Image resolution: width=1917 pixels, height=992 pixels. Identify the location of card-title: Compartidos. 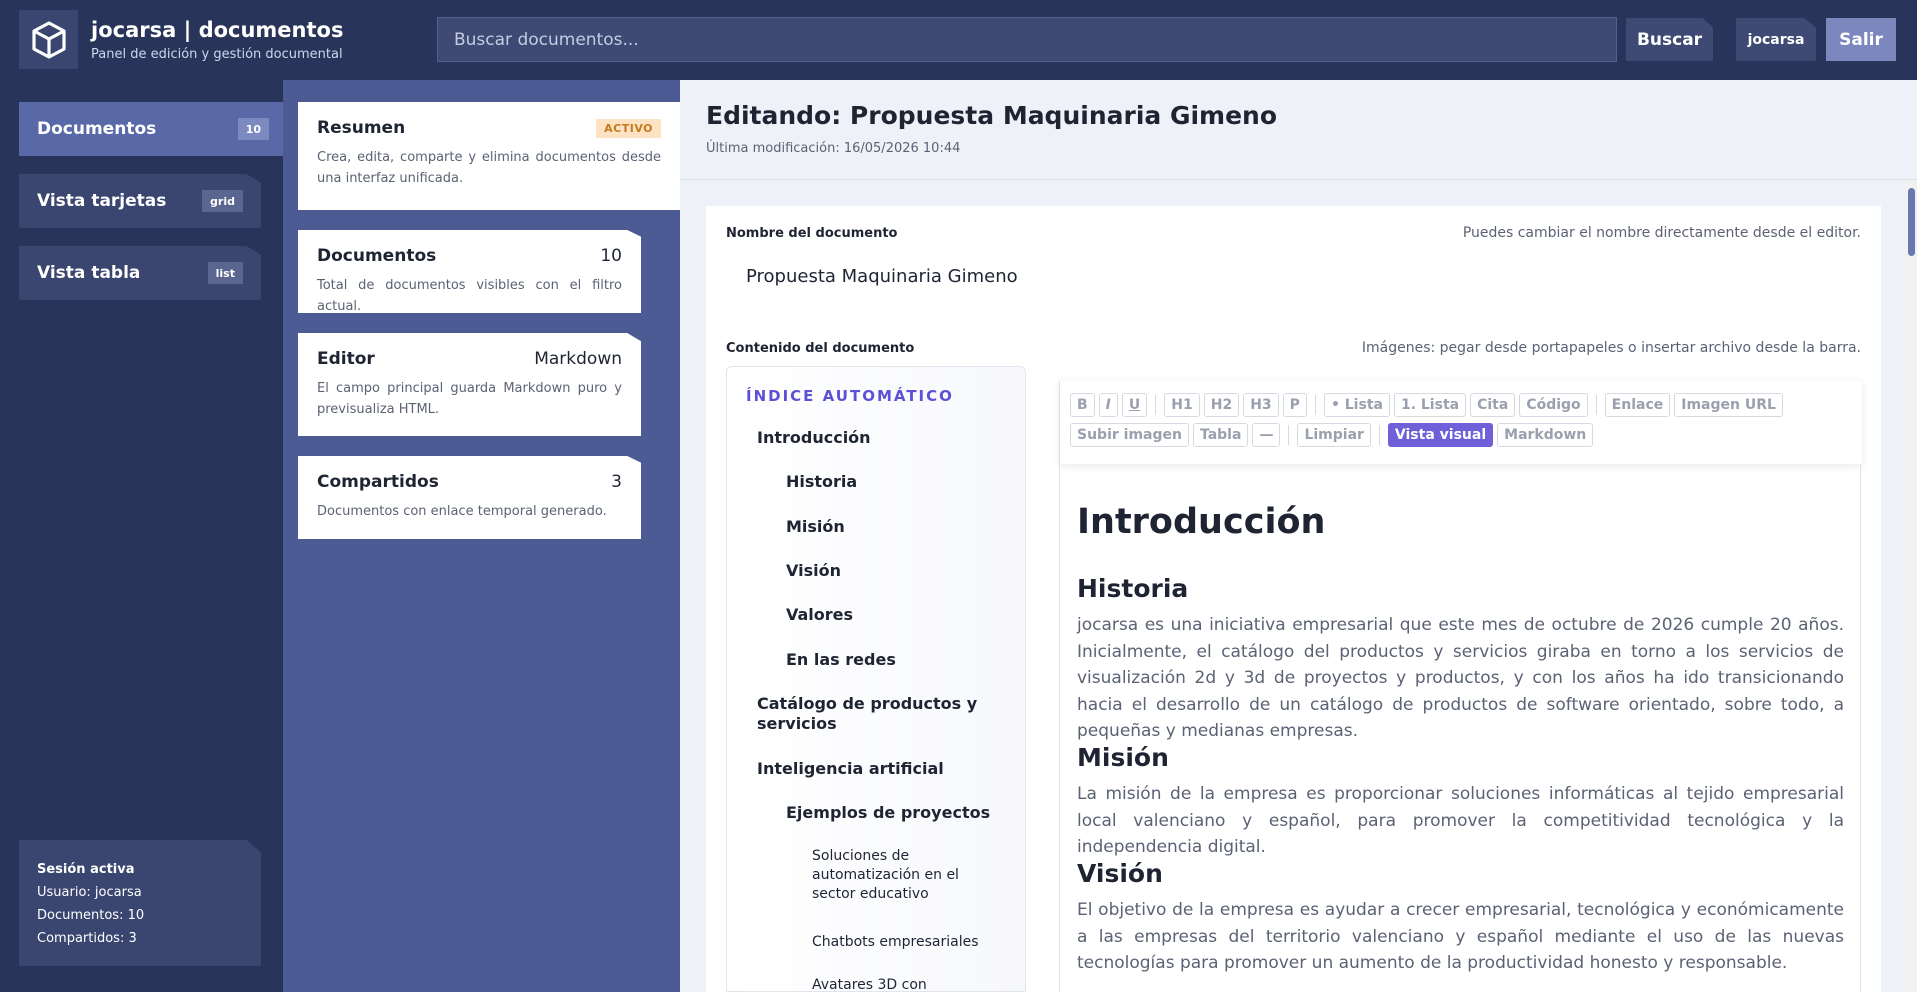
(378, 482).